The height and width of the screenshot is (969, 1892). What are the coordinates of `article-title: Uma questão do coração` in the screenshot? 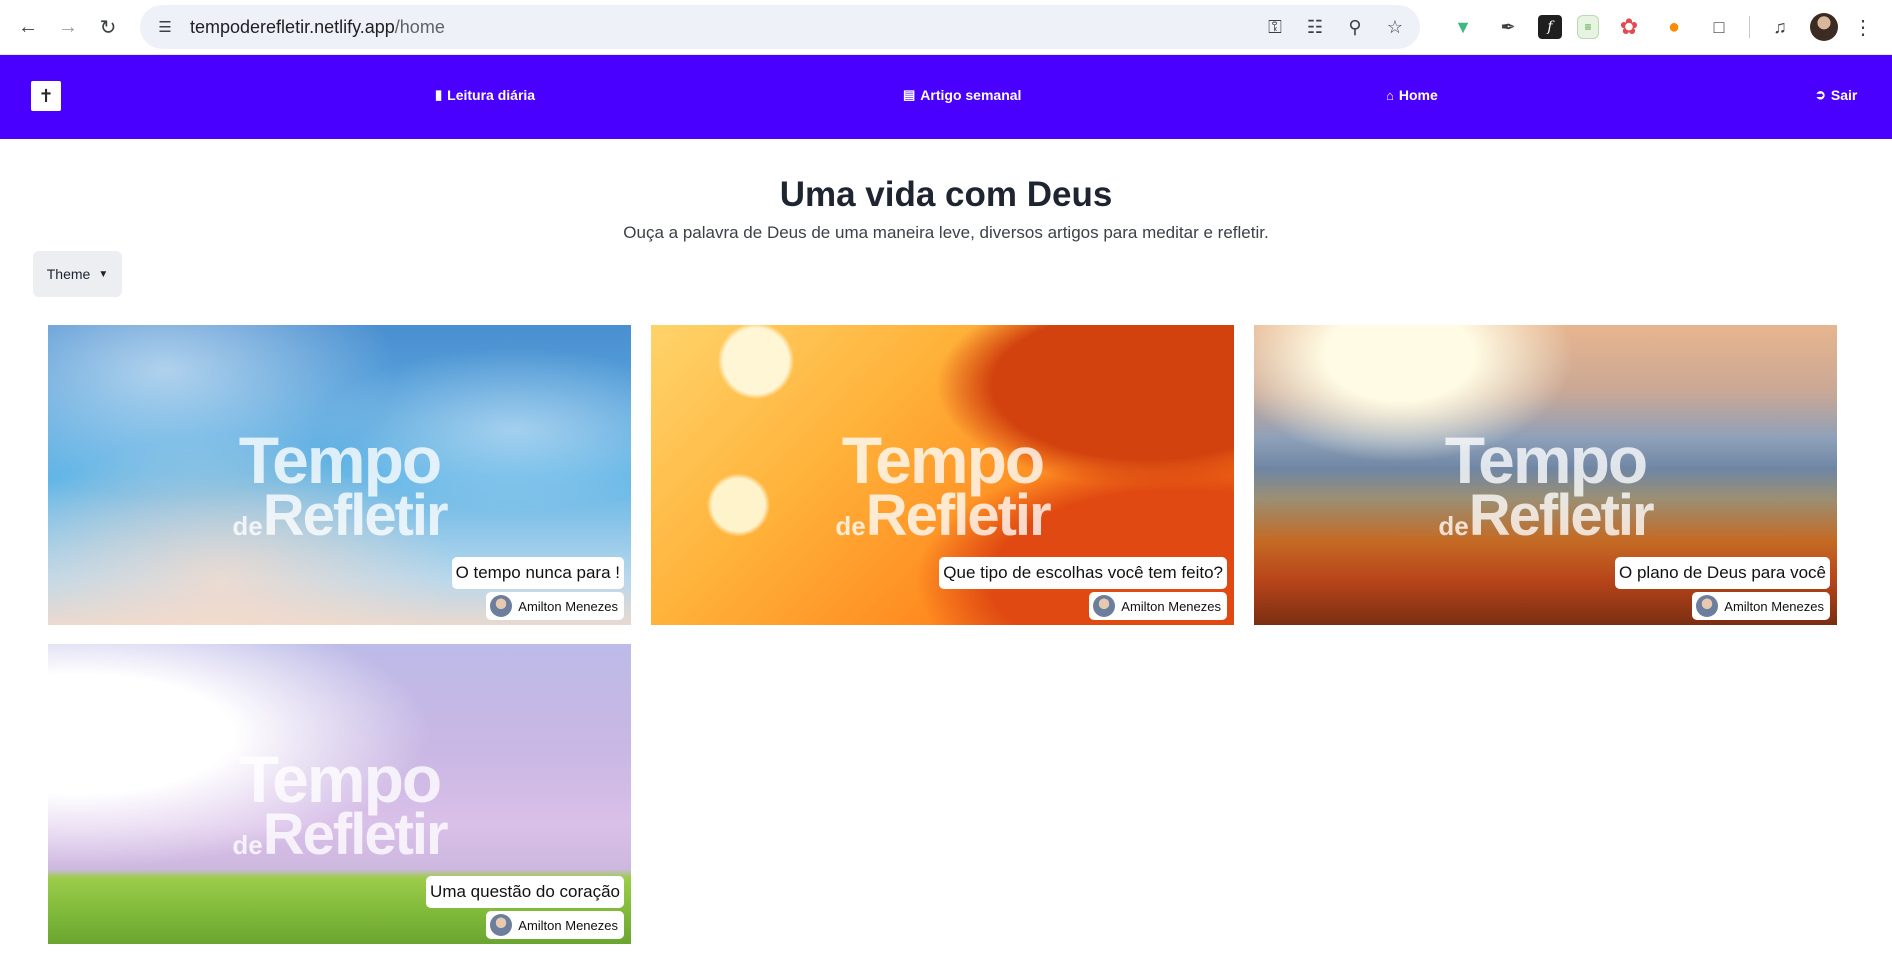 It's located at (525, 892).